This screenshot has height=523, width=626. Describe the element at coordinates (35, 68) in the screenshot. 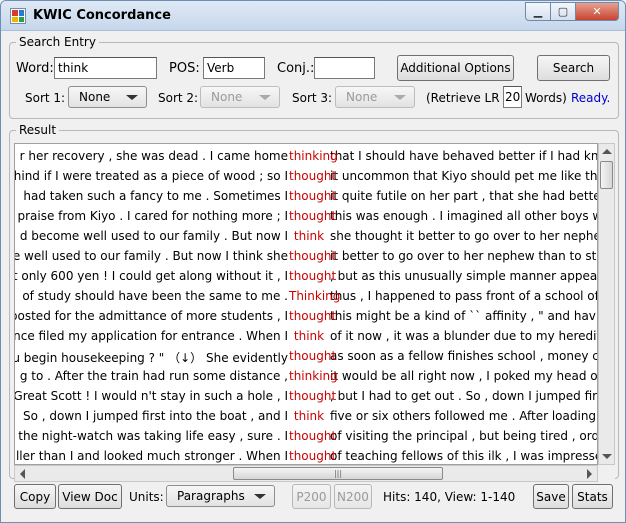

I see `word-label: Word:` at that location.